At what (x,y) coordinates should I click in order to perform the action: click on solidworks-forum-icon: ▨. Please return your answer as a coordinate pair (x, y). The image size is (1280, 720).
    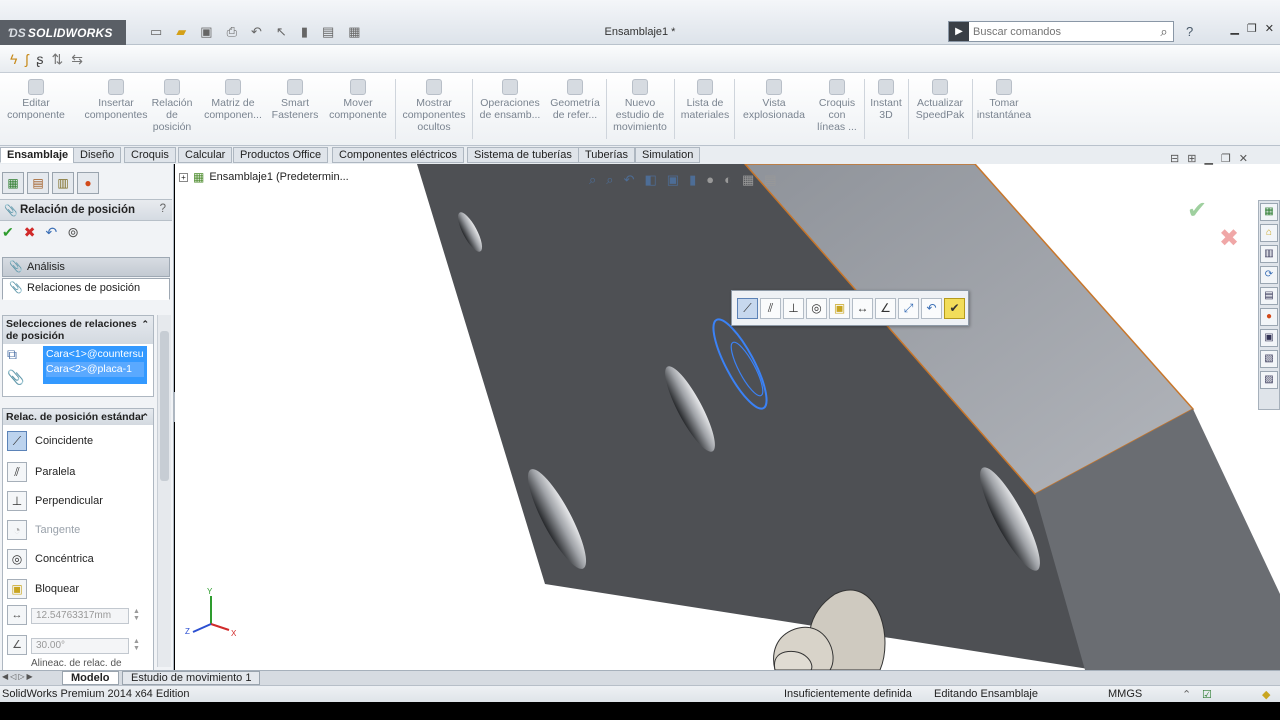
    Looking at the image, I should click on (1269, 380).